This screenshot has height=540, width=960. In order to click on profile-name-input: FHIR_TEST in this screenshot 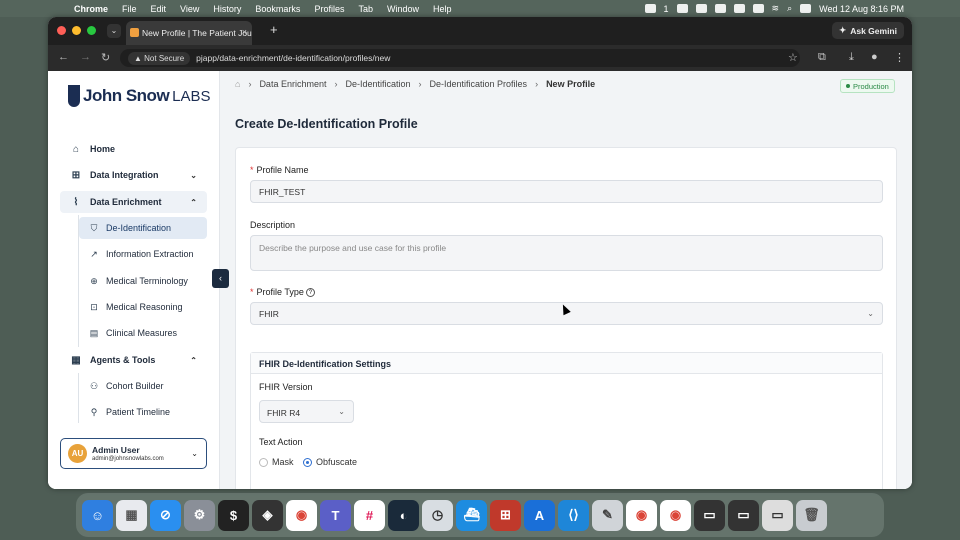, I will do `click(566, 191)`.